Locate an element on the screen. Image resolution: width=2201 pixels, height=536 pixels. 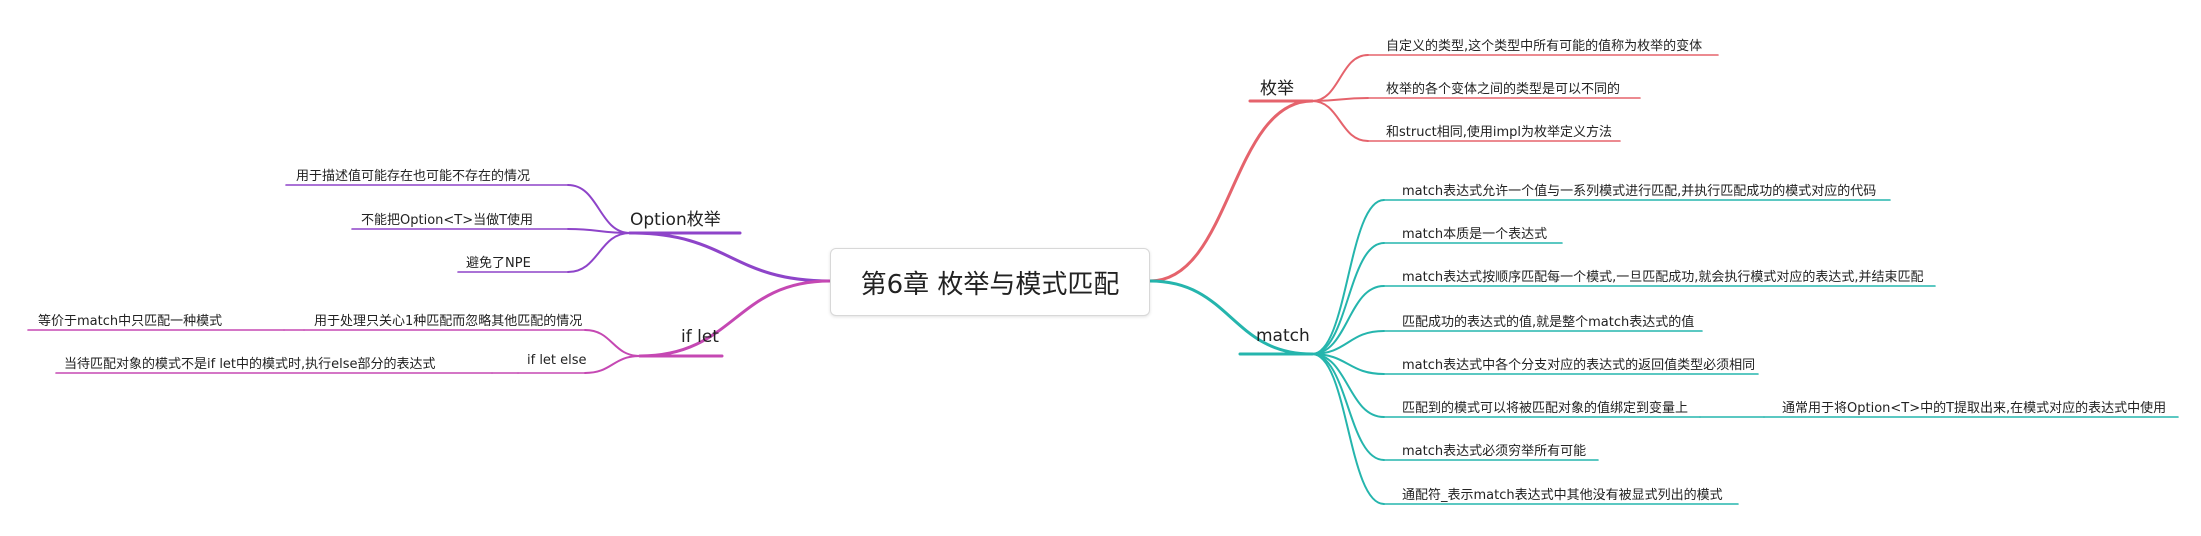
connector-enum is located at coordinates (1231, 191).